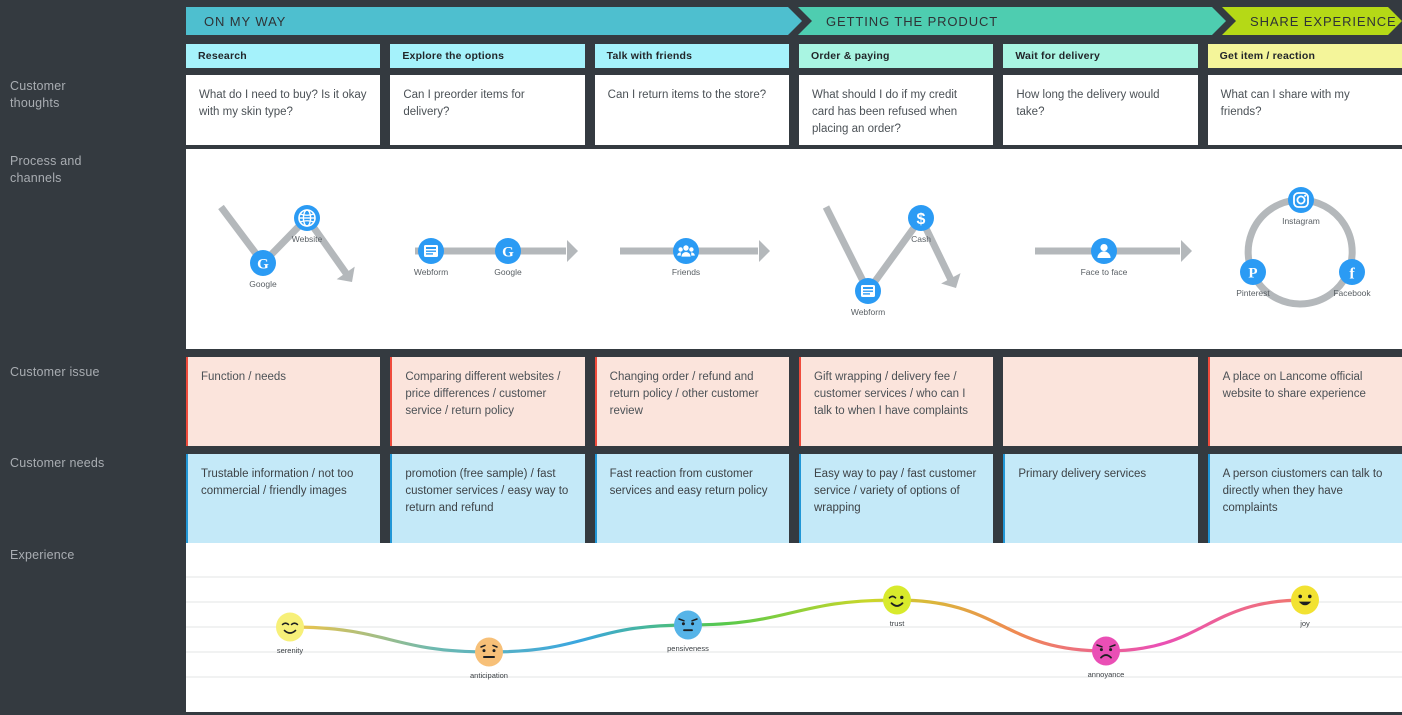 The image size is (1402, 715). What do you see at coordinates (1304, 623) in the screenshot?
I see `experience-point-label: joy` at bounding box center [1304, 623].